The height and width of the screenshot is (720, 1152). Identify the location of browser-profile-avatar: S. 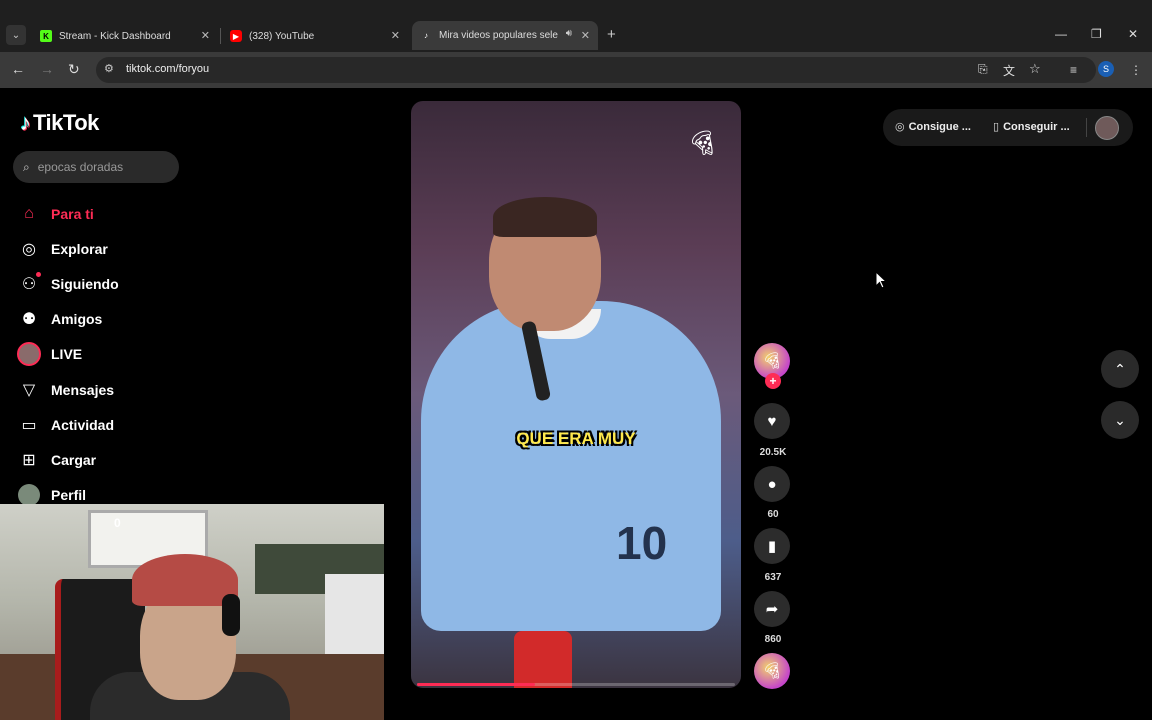
(1106, 69).